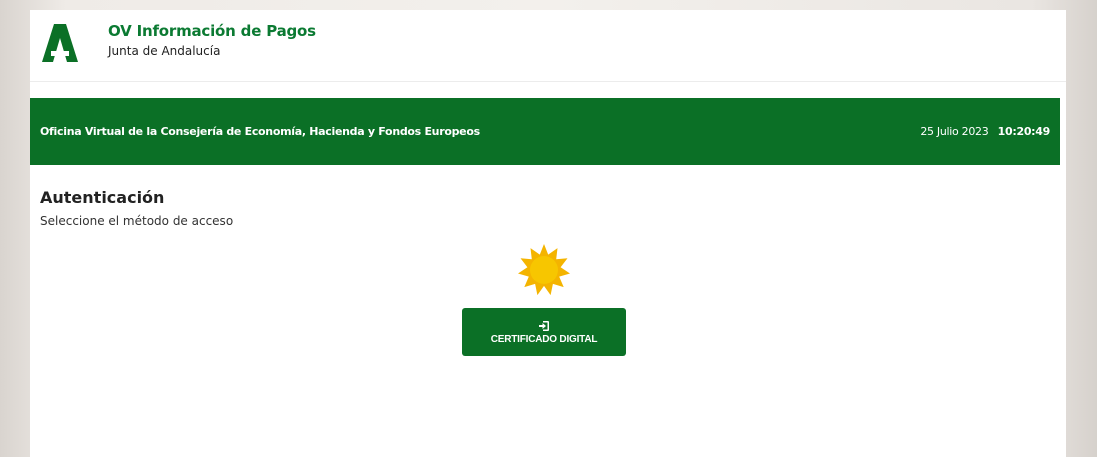 This screenshot has height=457, width=1097. Describe the element at coordinates (544, 332) in the screenshot. I see `certificado-digital-button: CERTIFICADO DIGITAL` at that location.